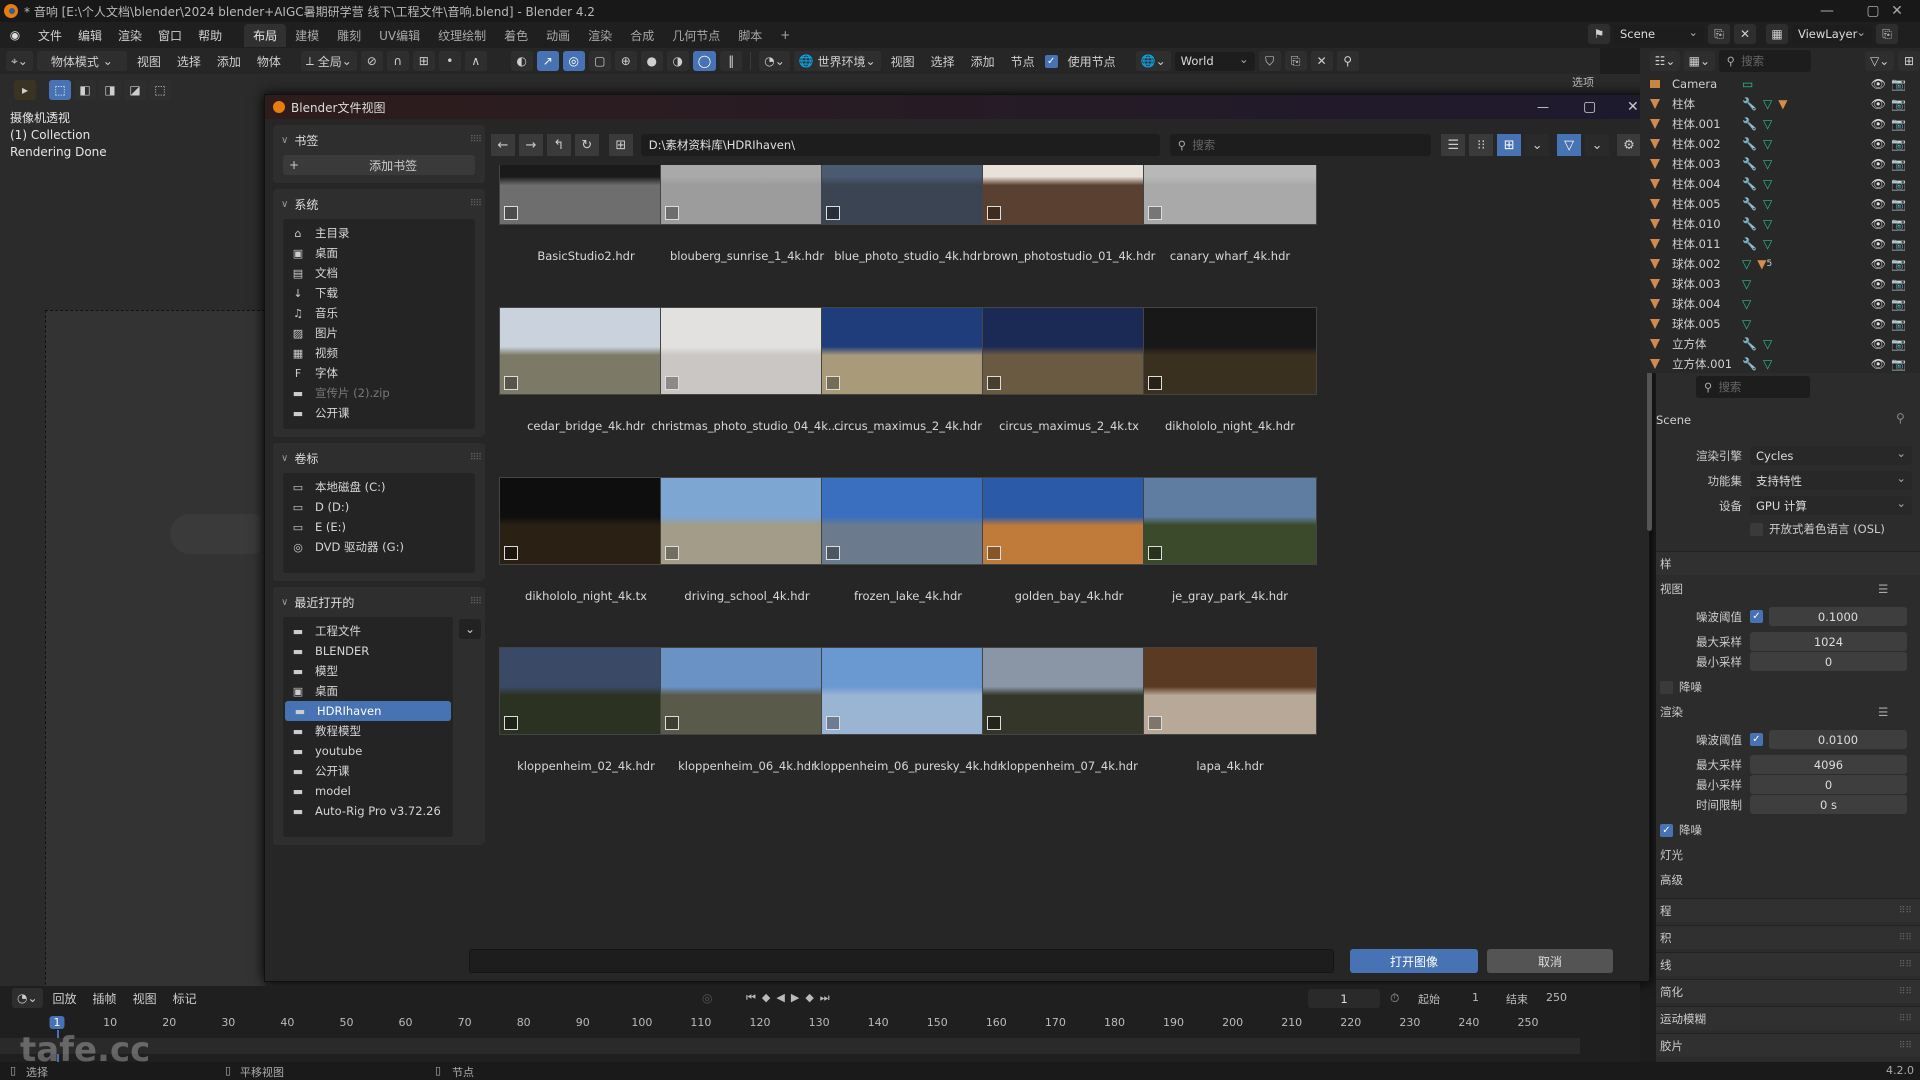 The image size is (1920, 1080). I want to click on sidebar-list-item: ▬ Auto-Rig Pro v3.72.26, so click(368, 811).